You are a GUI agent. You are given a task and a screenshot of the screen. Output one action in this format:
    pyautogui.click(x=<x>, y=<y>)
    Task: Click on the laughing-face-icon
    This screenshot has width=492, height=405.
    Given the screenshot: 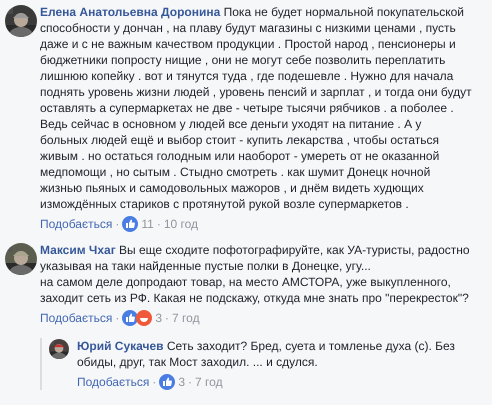 What is the action you would take?
    pyautogui.click(x=144, y=318)
    